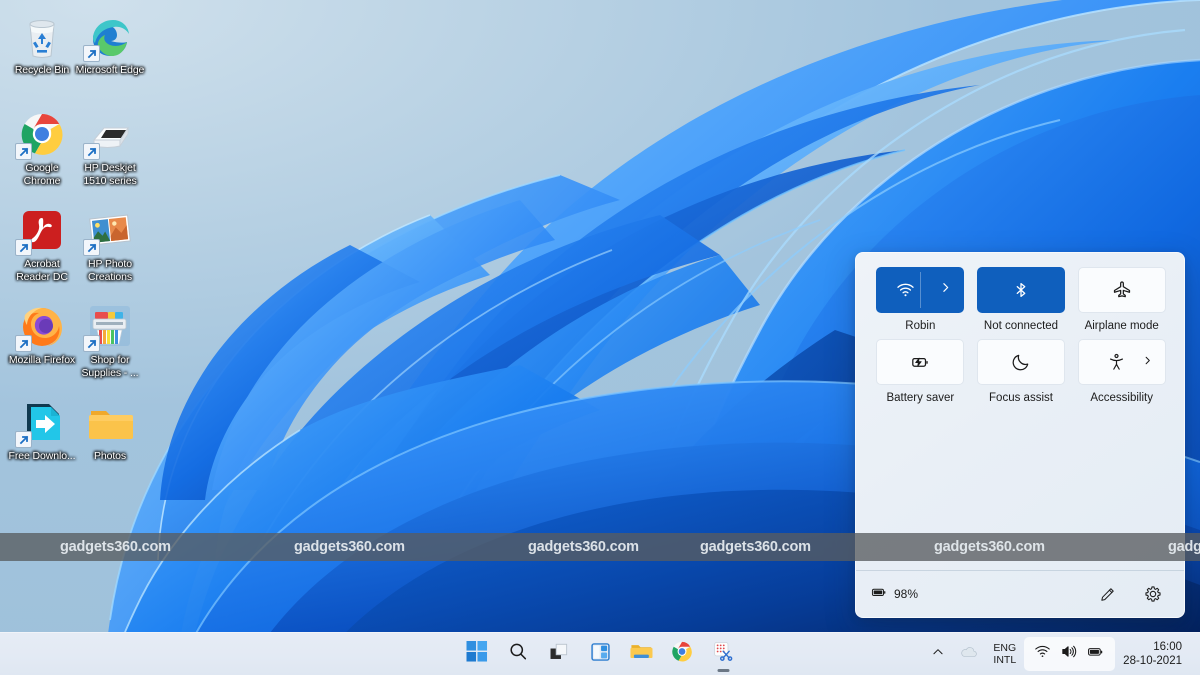 The height and width of the screenshot is (675, 1200). I want to click on task-view-button, so click(559, 654).